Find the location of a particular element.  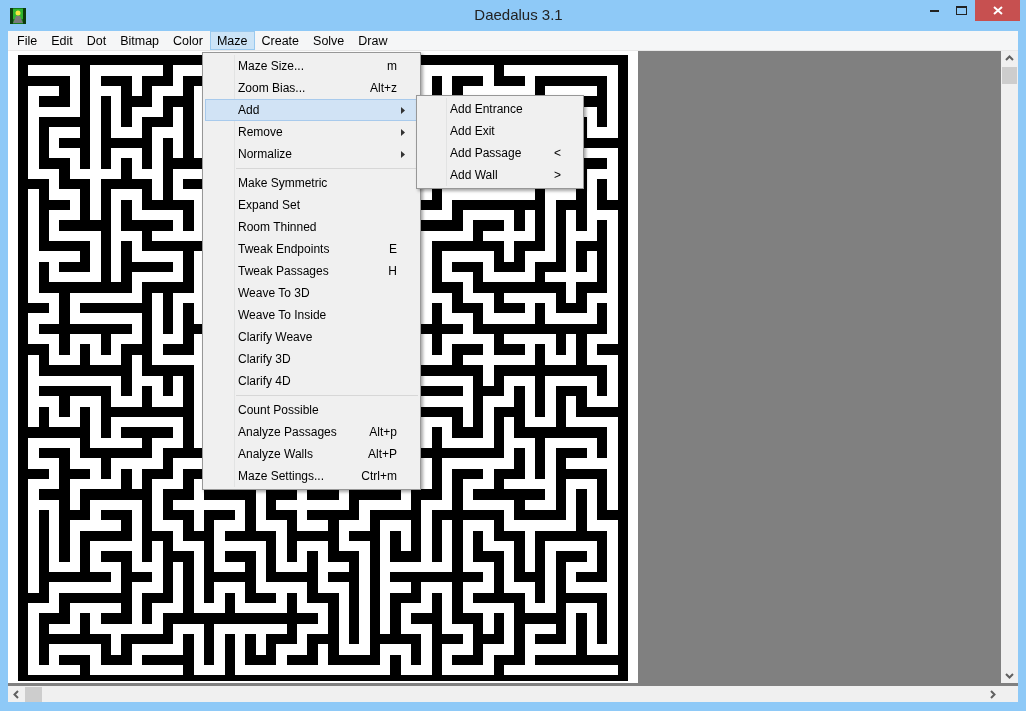

maximize-icon is located at coordinates (961, 10).